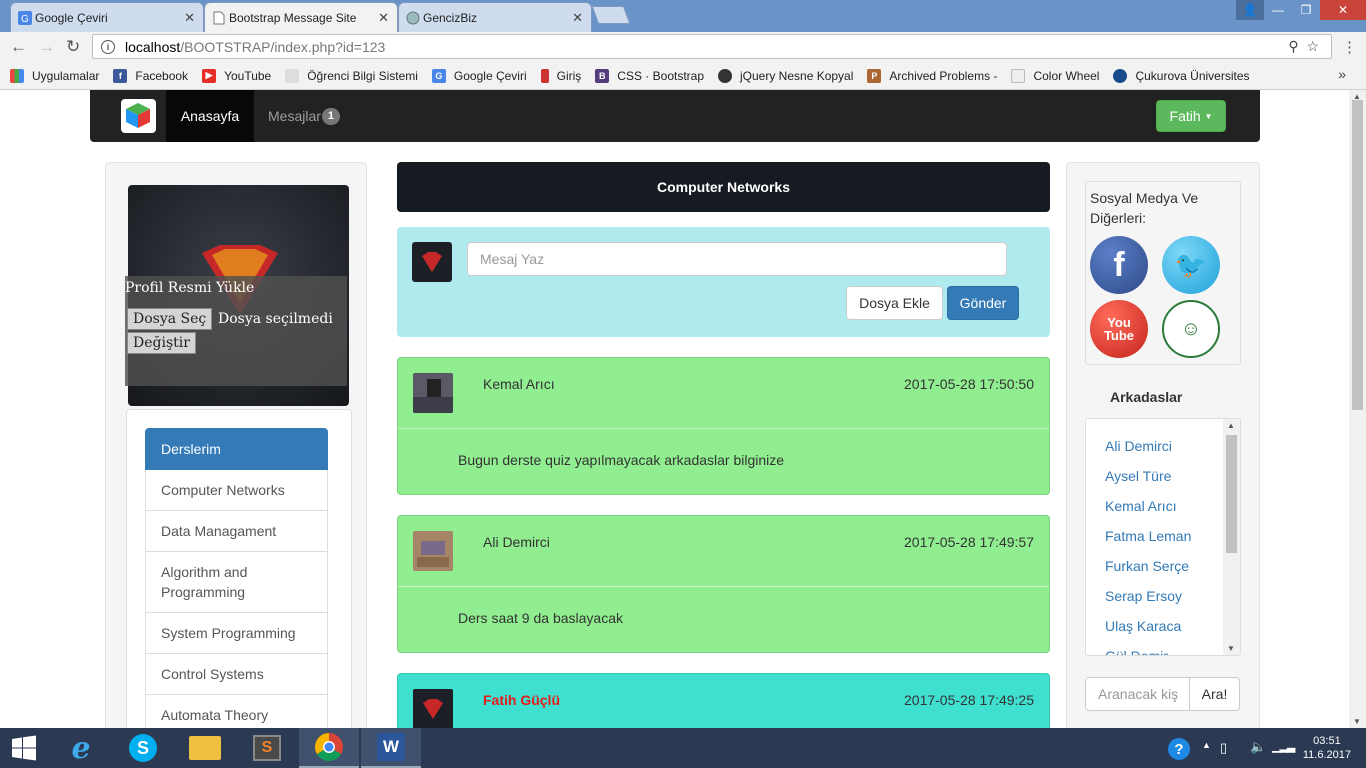  I want to click on course-item: System Programming, so click(236, 633).